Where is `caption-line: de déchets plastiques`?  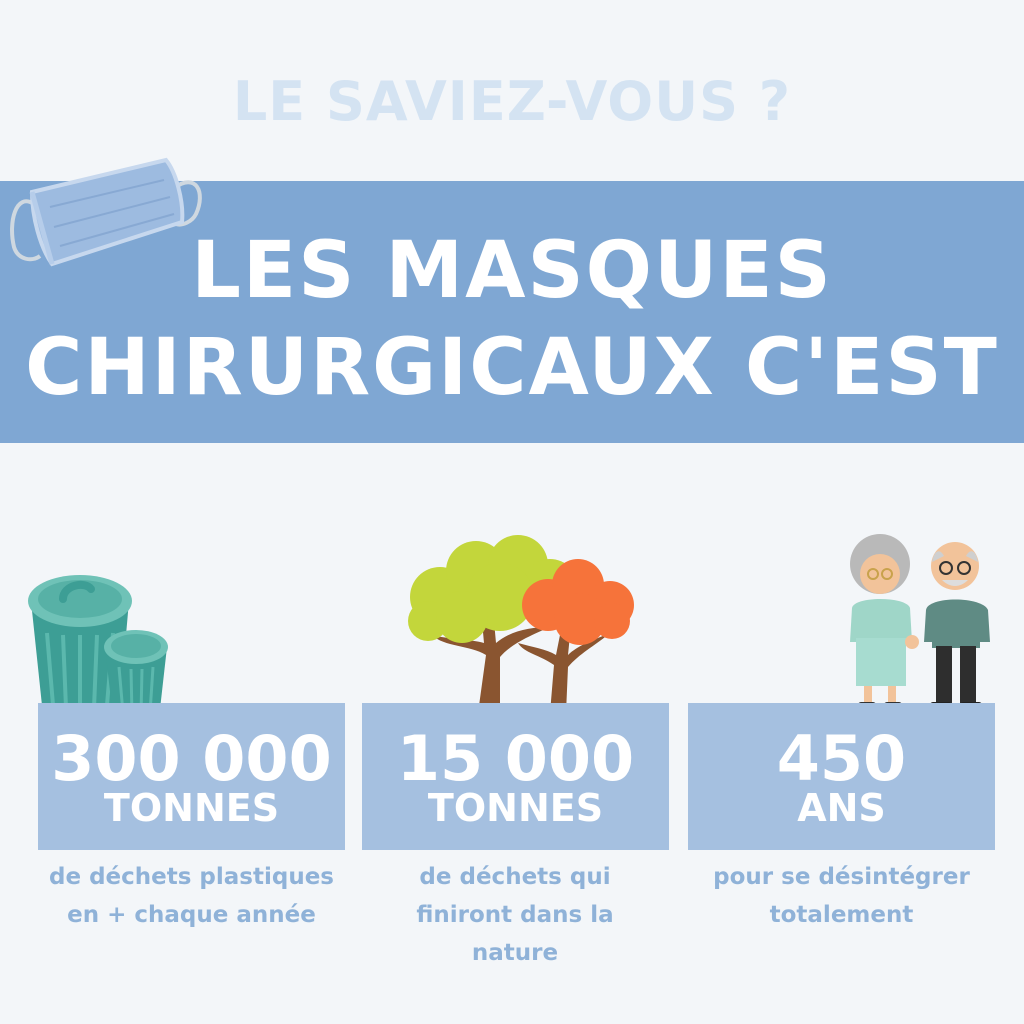
caption-line: de déchets plastiques is located at coordinates (191, 877).